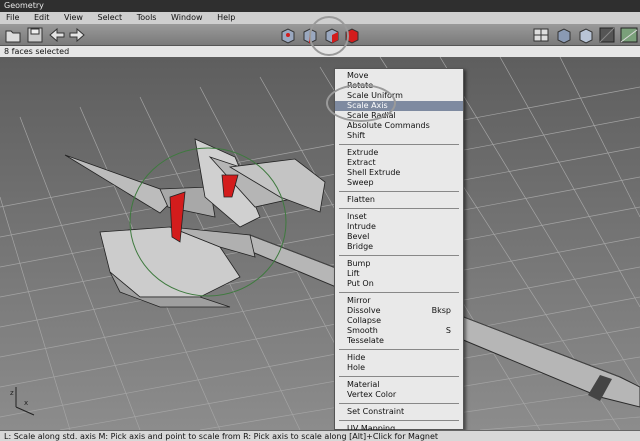 The height and width of the screenshot is (441, 640). I want to click on menu-item-shift: Shift, so click(399, 136).